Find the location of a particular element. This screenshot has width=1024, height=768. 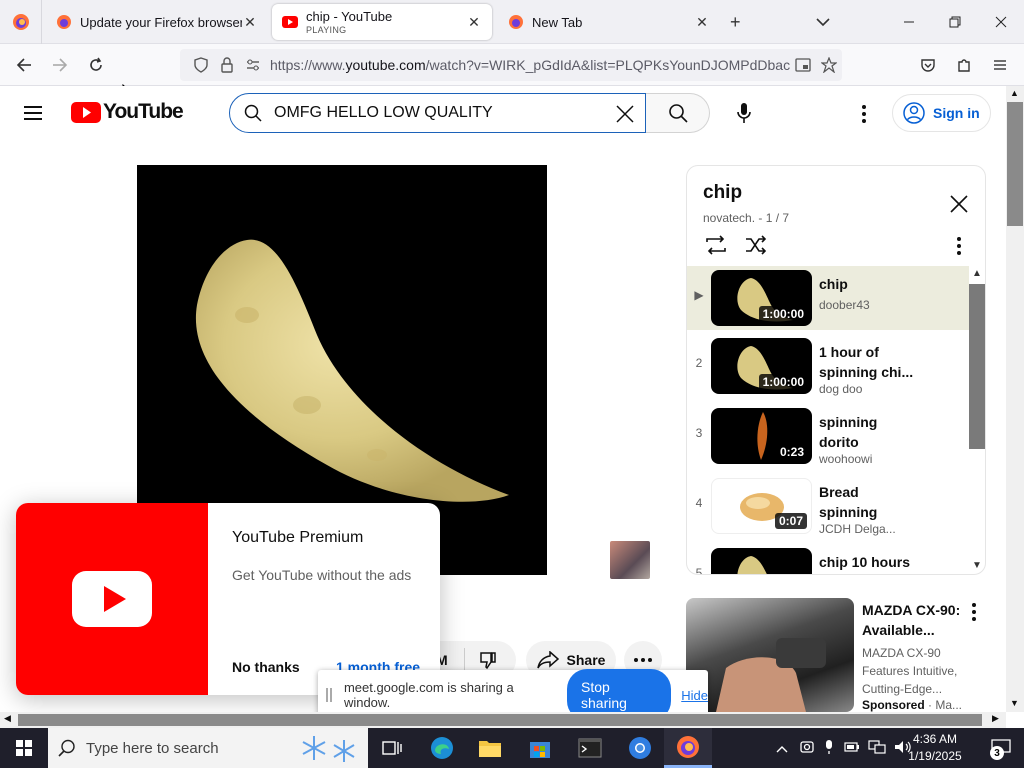

tab-new-tab: New Tab ✕ is located at coordinates (609, 22).